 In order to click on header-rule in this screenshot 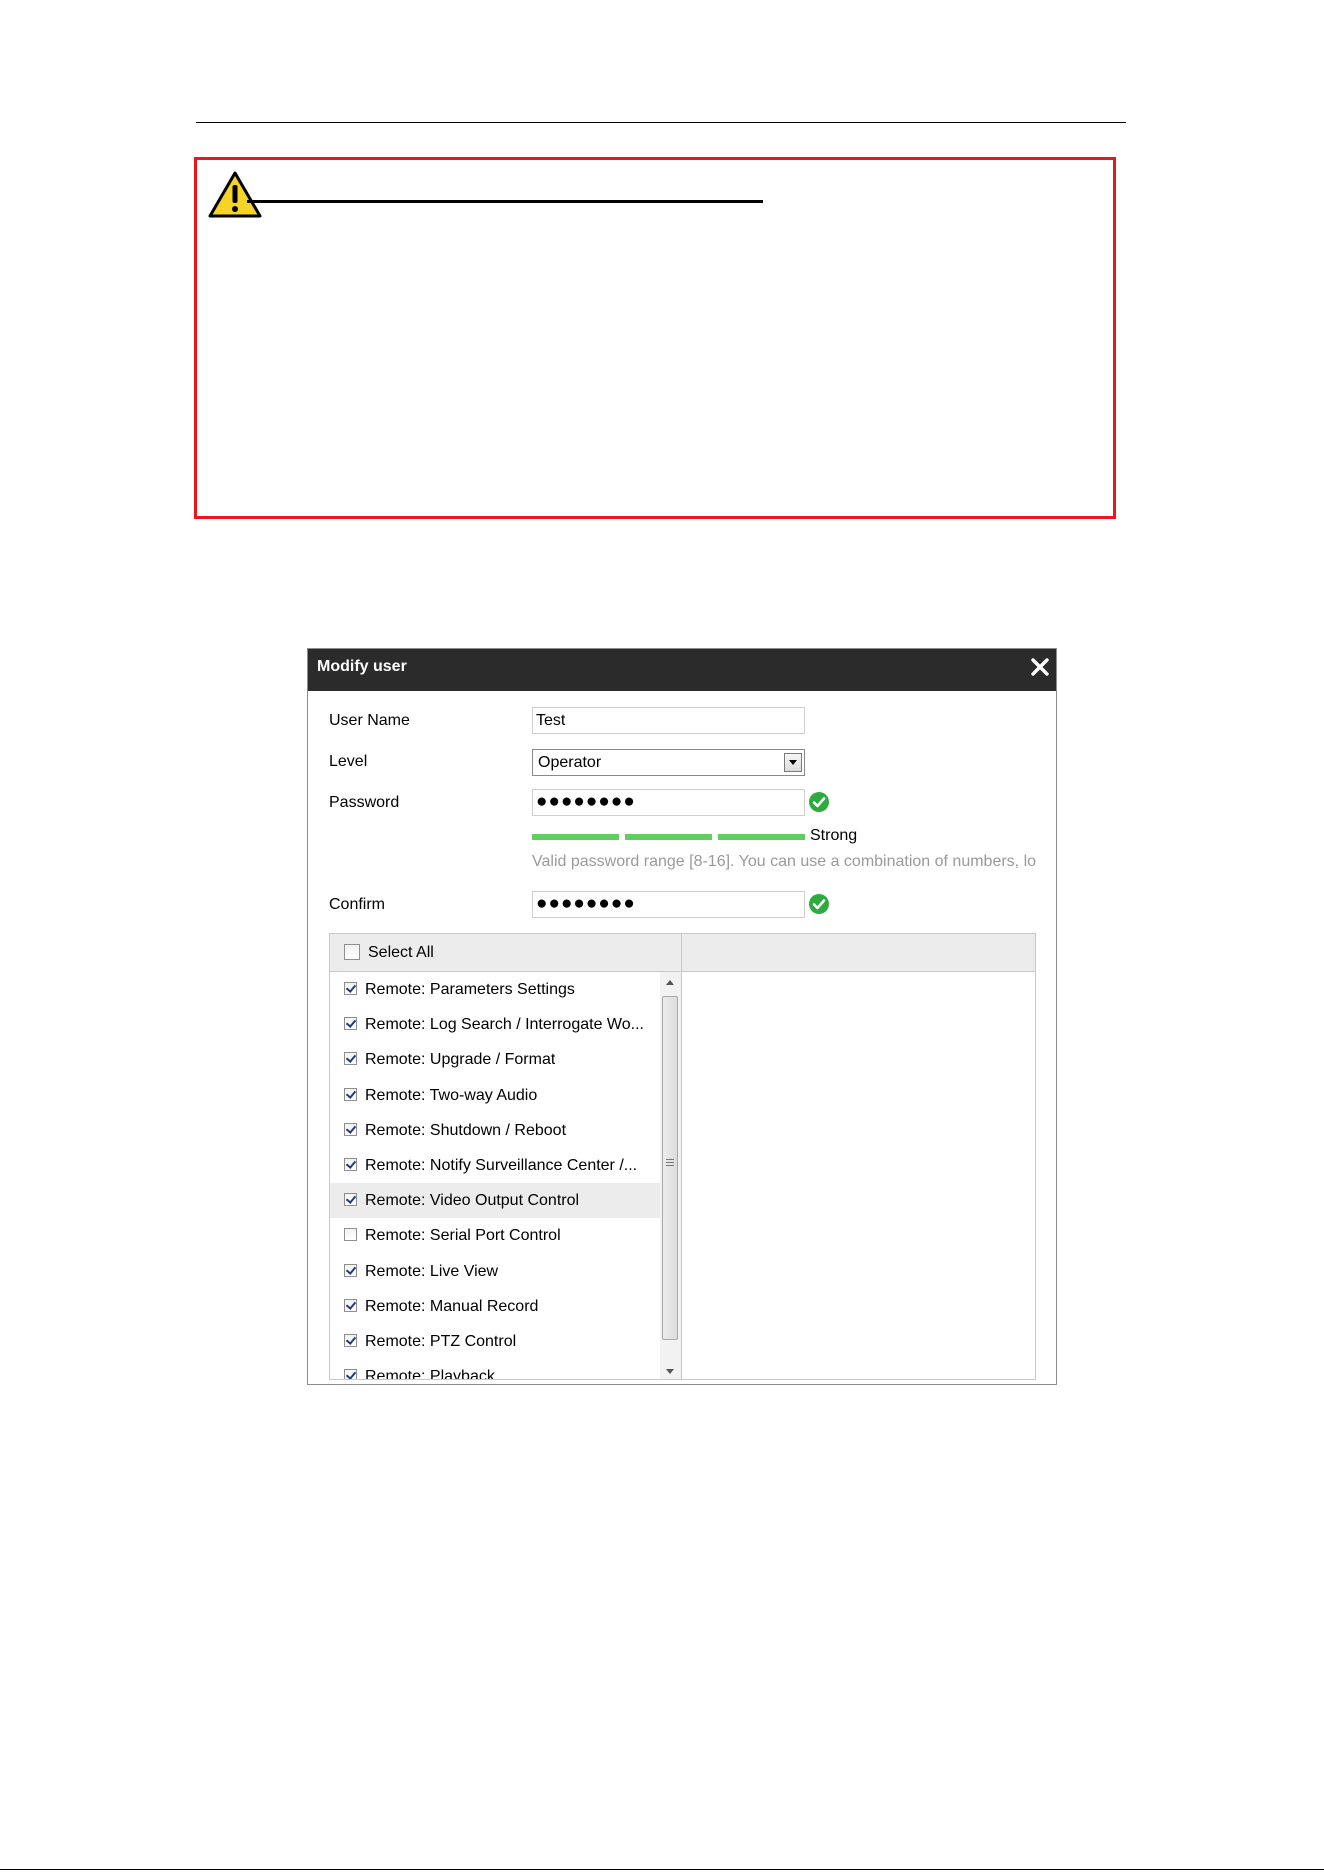, I will do `click(661, 122)`.